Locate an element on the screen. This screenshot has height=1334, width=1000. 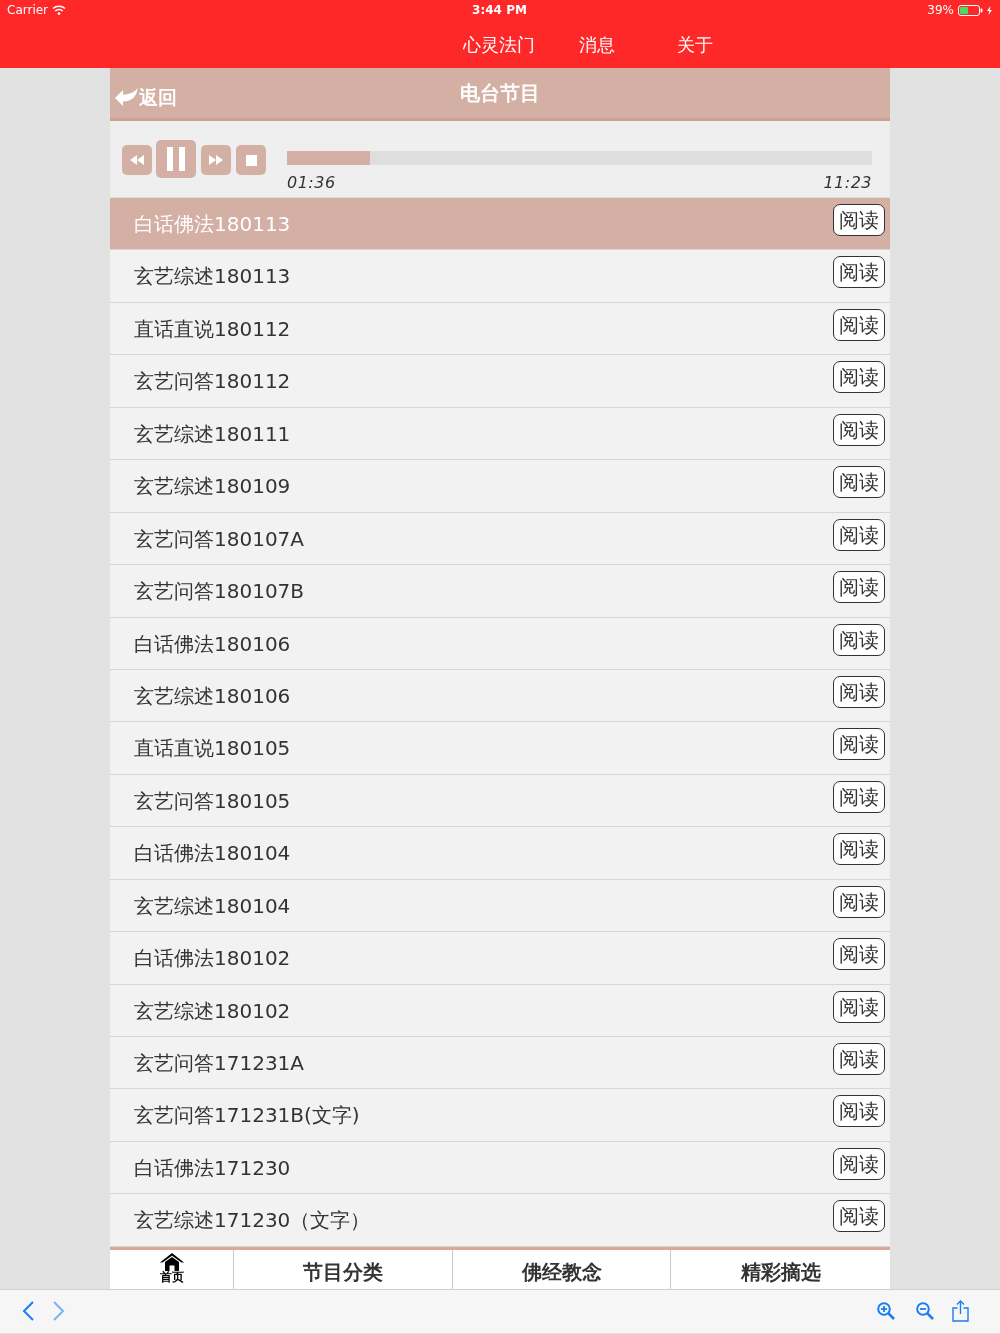
battery-icon is located at coordinates (970, 10).